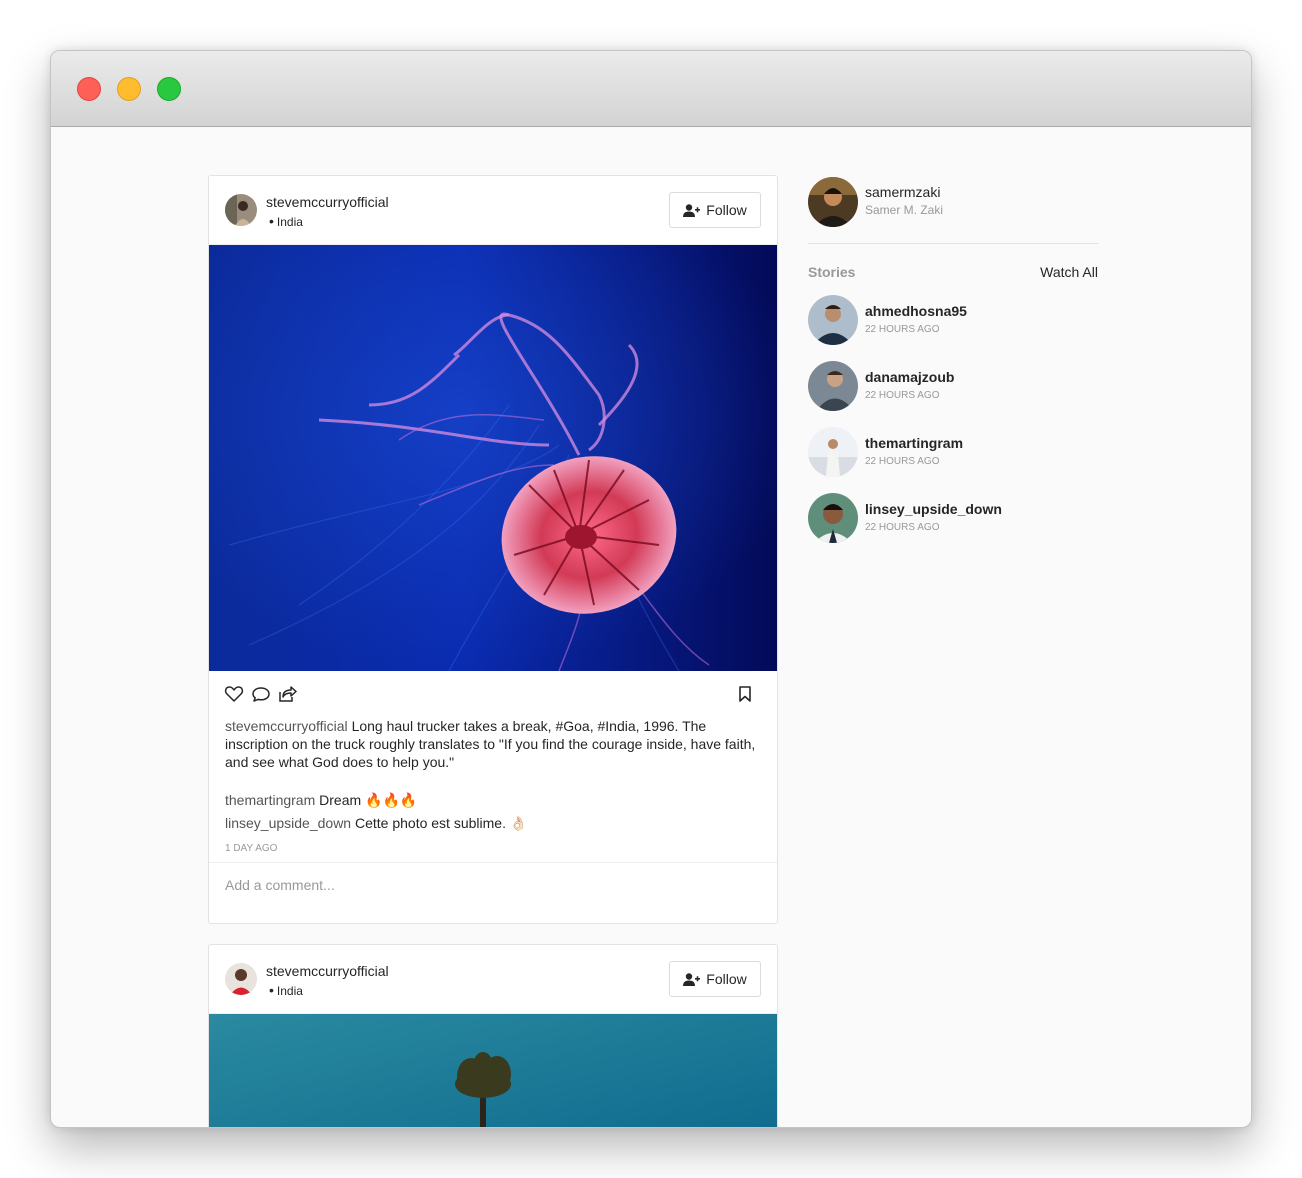 This screenshot has height=1178, width=1302. I want to click on share-icon, so click(287, 694).